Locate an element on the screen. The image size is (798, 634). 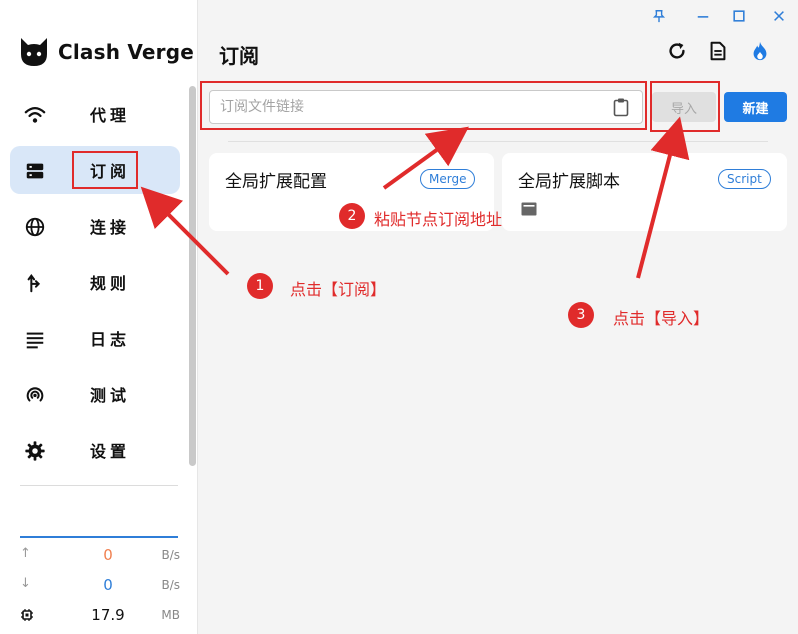
sidebar-item-label: 设置 is located at coordinates (110, 451).